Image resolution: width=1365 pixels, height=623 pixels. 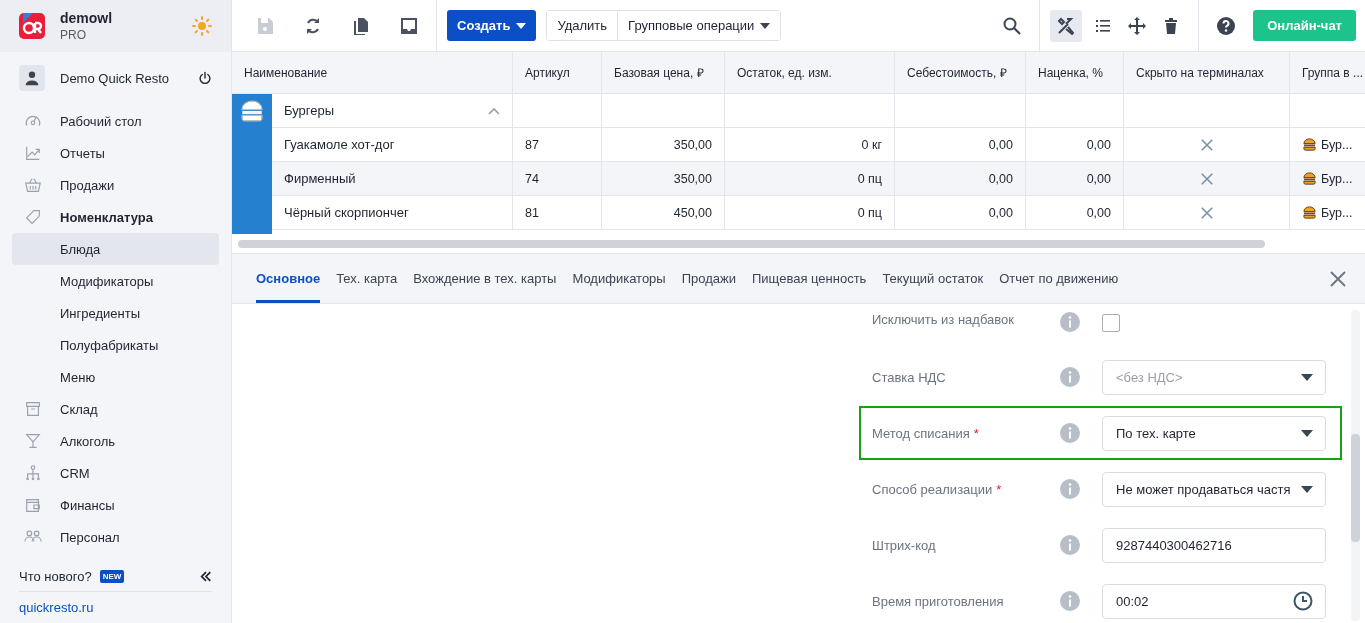 What do you see at coordinates (1111, 323) in the screenshot?
I see `checkbox` at bounding box center [1111, 323].